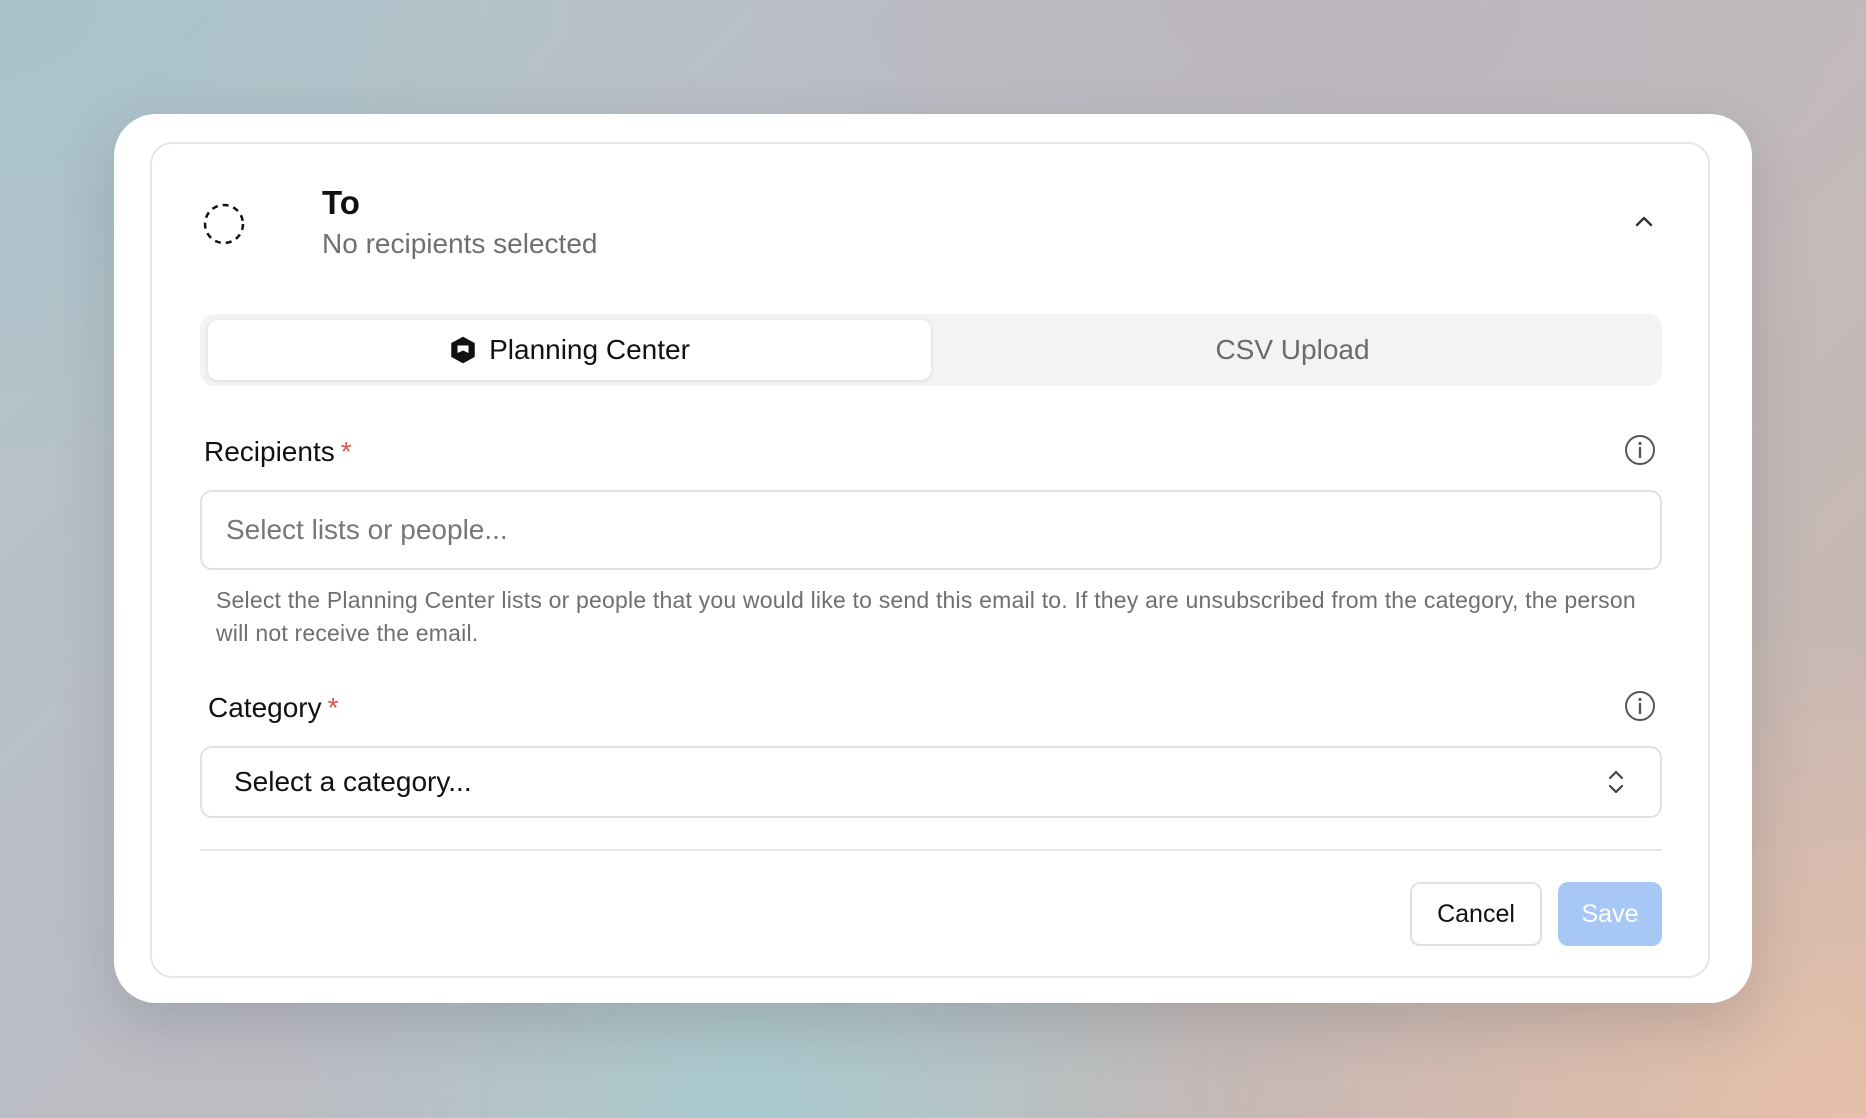 The image size is (1866, 1118). I want to click on tab-label: CSV Upload, so click(1292, 349).